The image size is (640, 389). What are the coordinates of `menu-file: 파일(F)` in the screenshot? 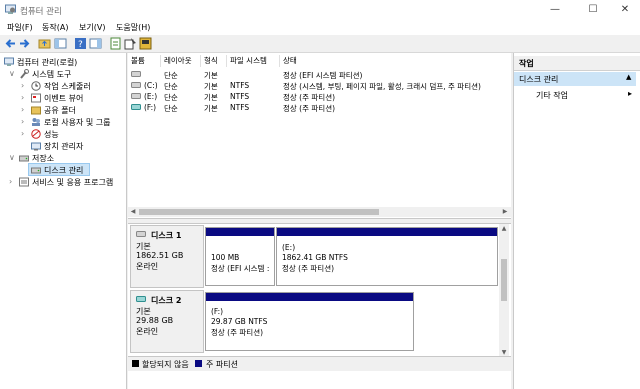 It's located at (20, 27).